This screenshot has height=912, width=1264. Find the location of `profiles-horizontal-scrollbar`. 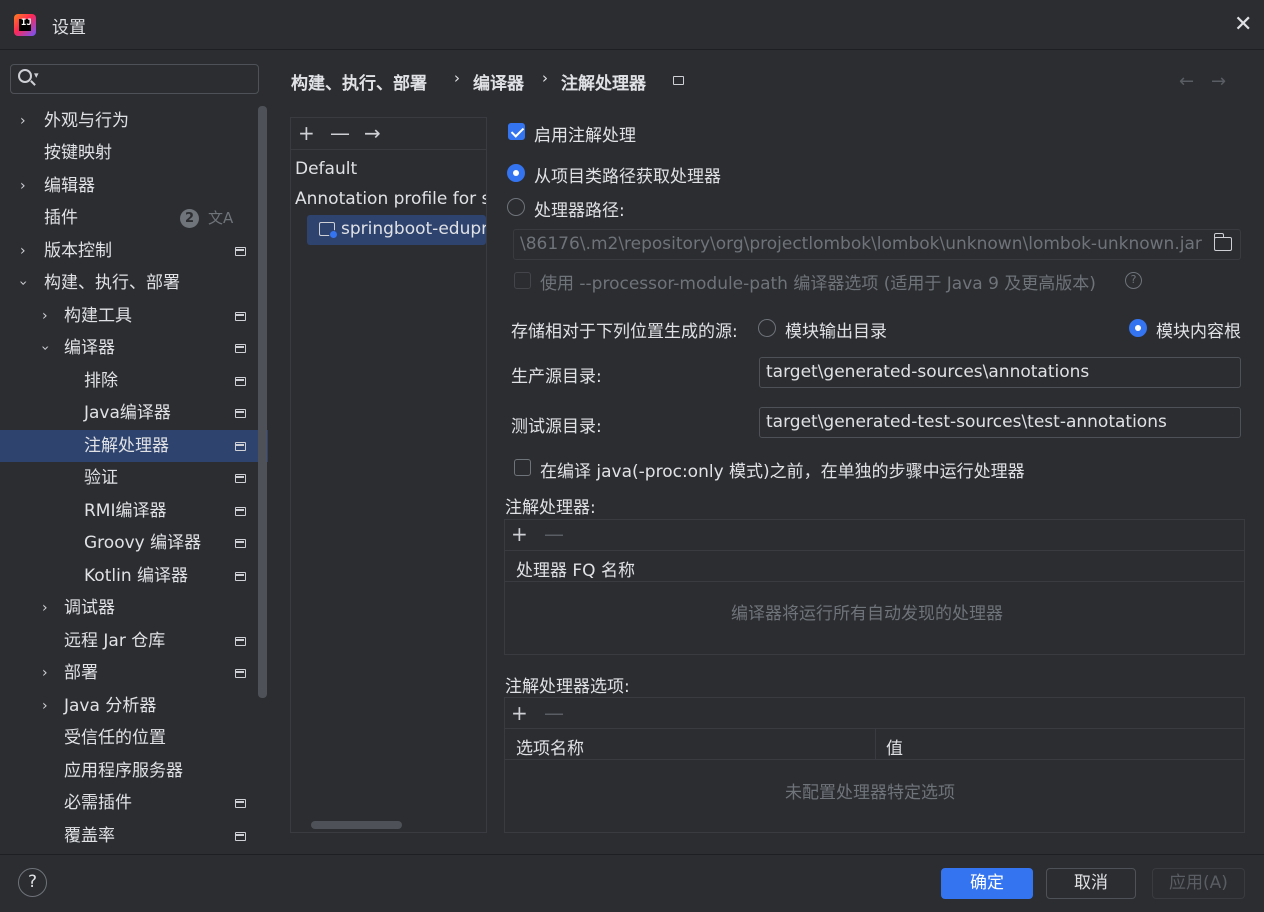

profiles-horizontal-scrollbar is located at coordinates (356, 825).